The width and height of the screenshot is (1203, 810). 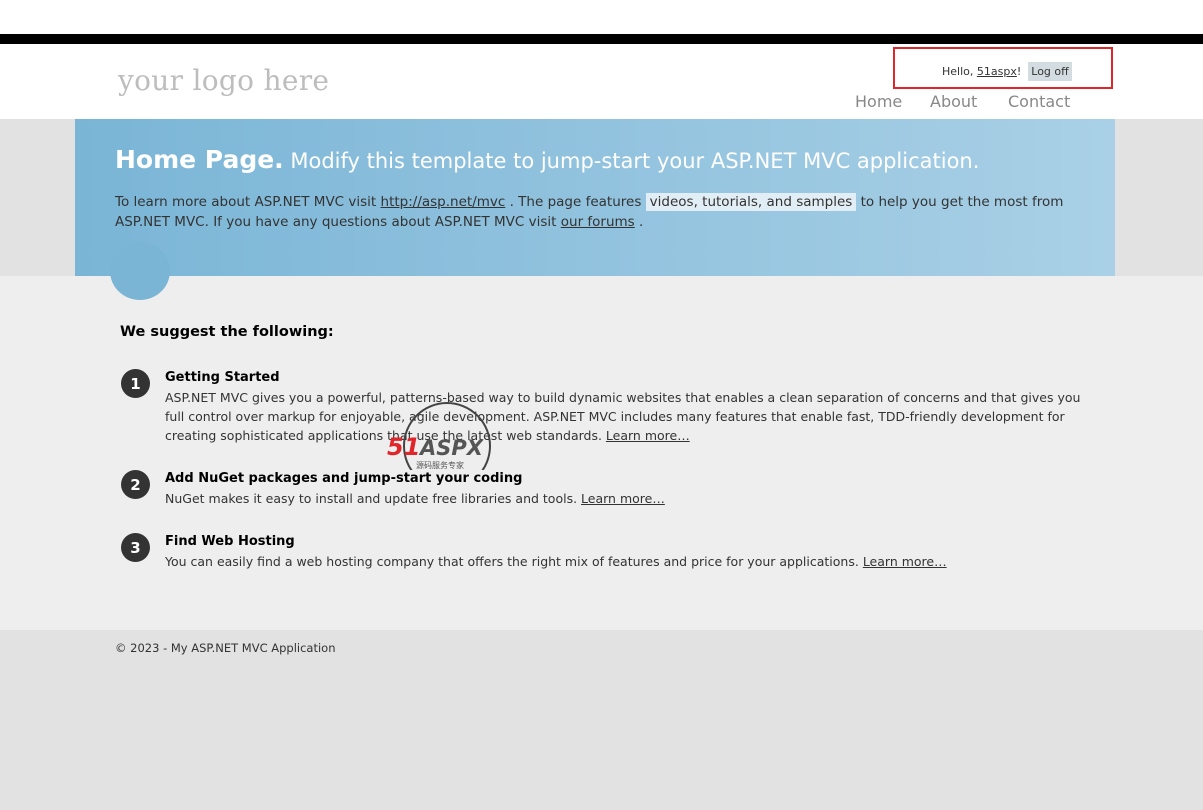 I want to click on site-logo: your logo here, so click(x=223, y=80).